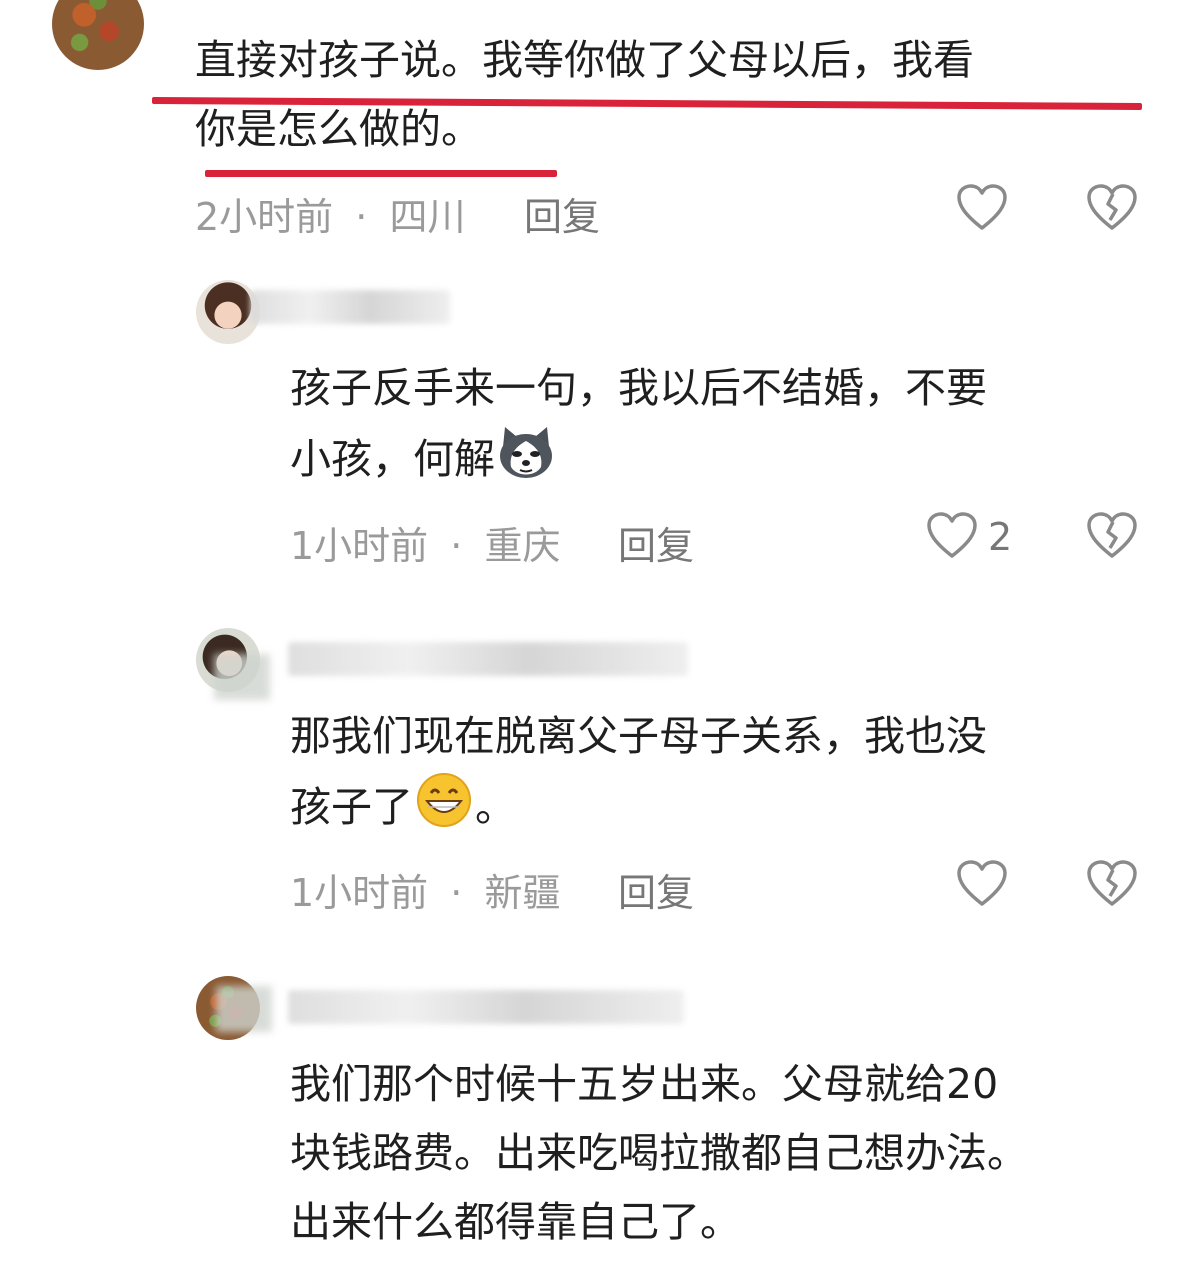  Describe the element at coordinates (730, 772) in the screenshot. I see `comment-text: 那我们现在脱离父子母子关系，我也没 孩子了 。` at that location.